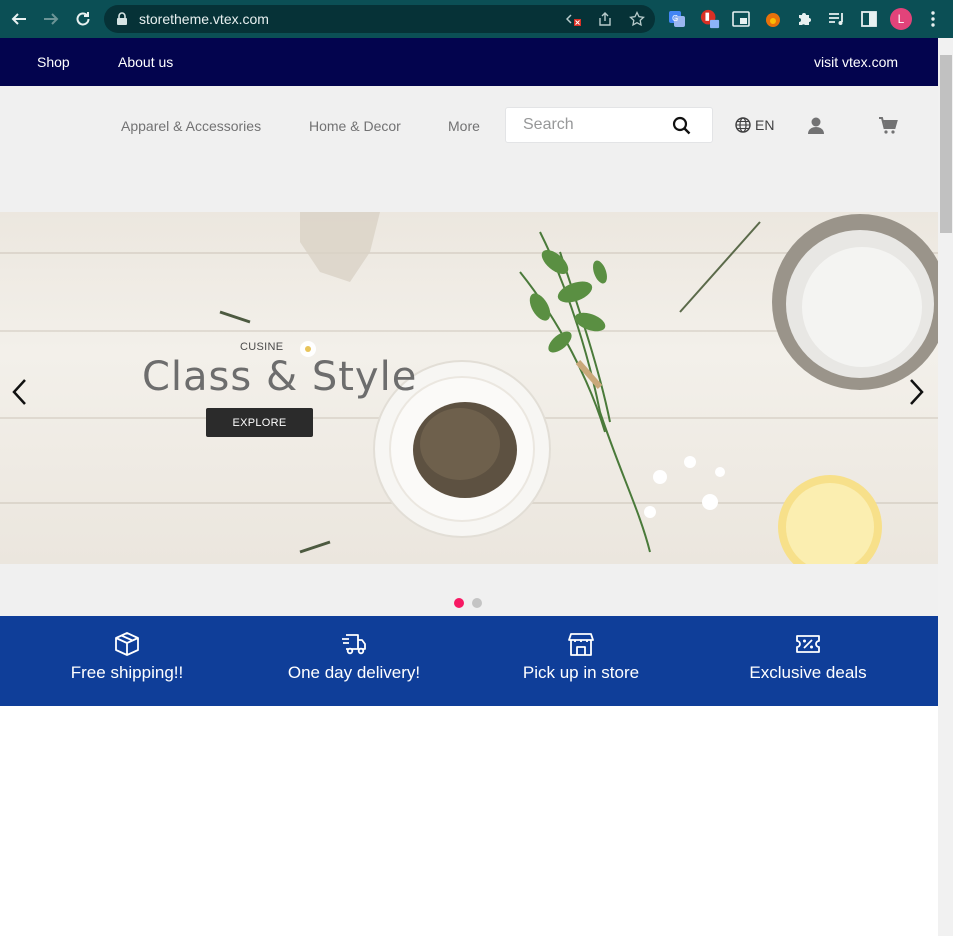 The width and height of the screenshot is (953, 936). What do you see at coordinates (464, 126) in the screenshot?
I see `menu-item-more: More` at bounding box center [464, 126].